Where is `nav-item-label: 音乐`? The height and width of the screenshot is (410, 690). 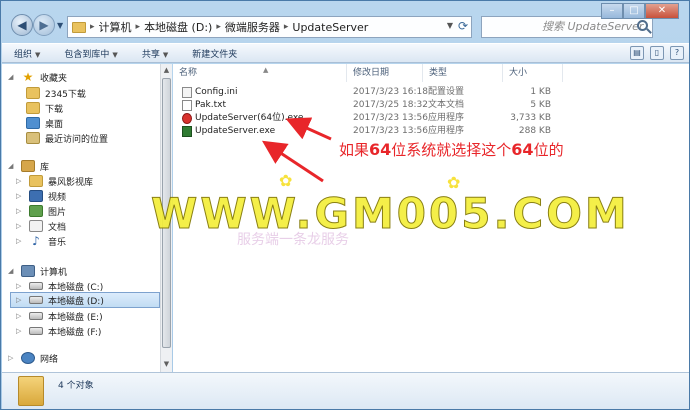 nav-item-label: 音乐 is located at coordinates (57, 242).